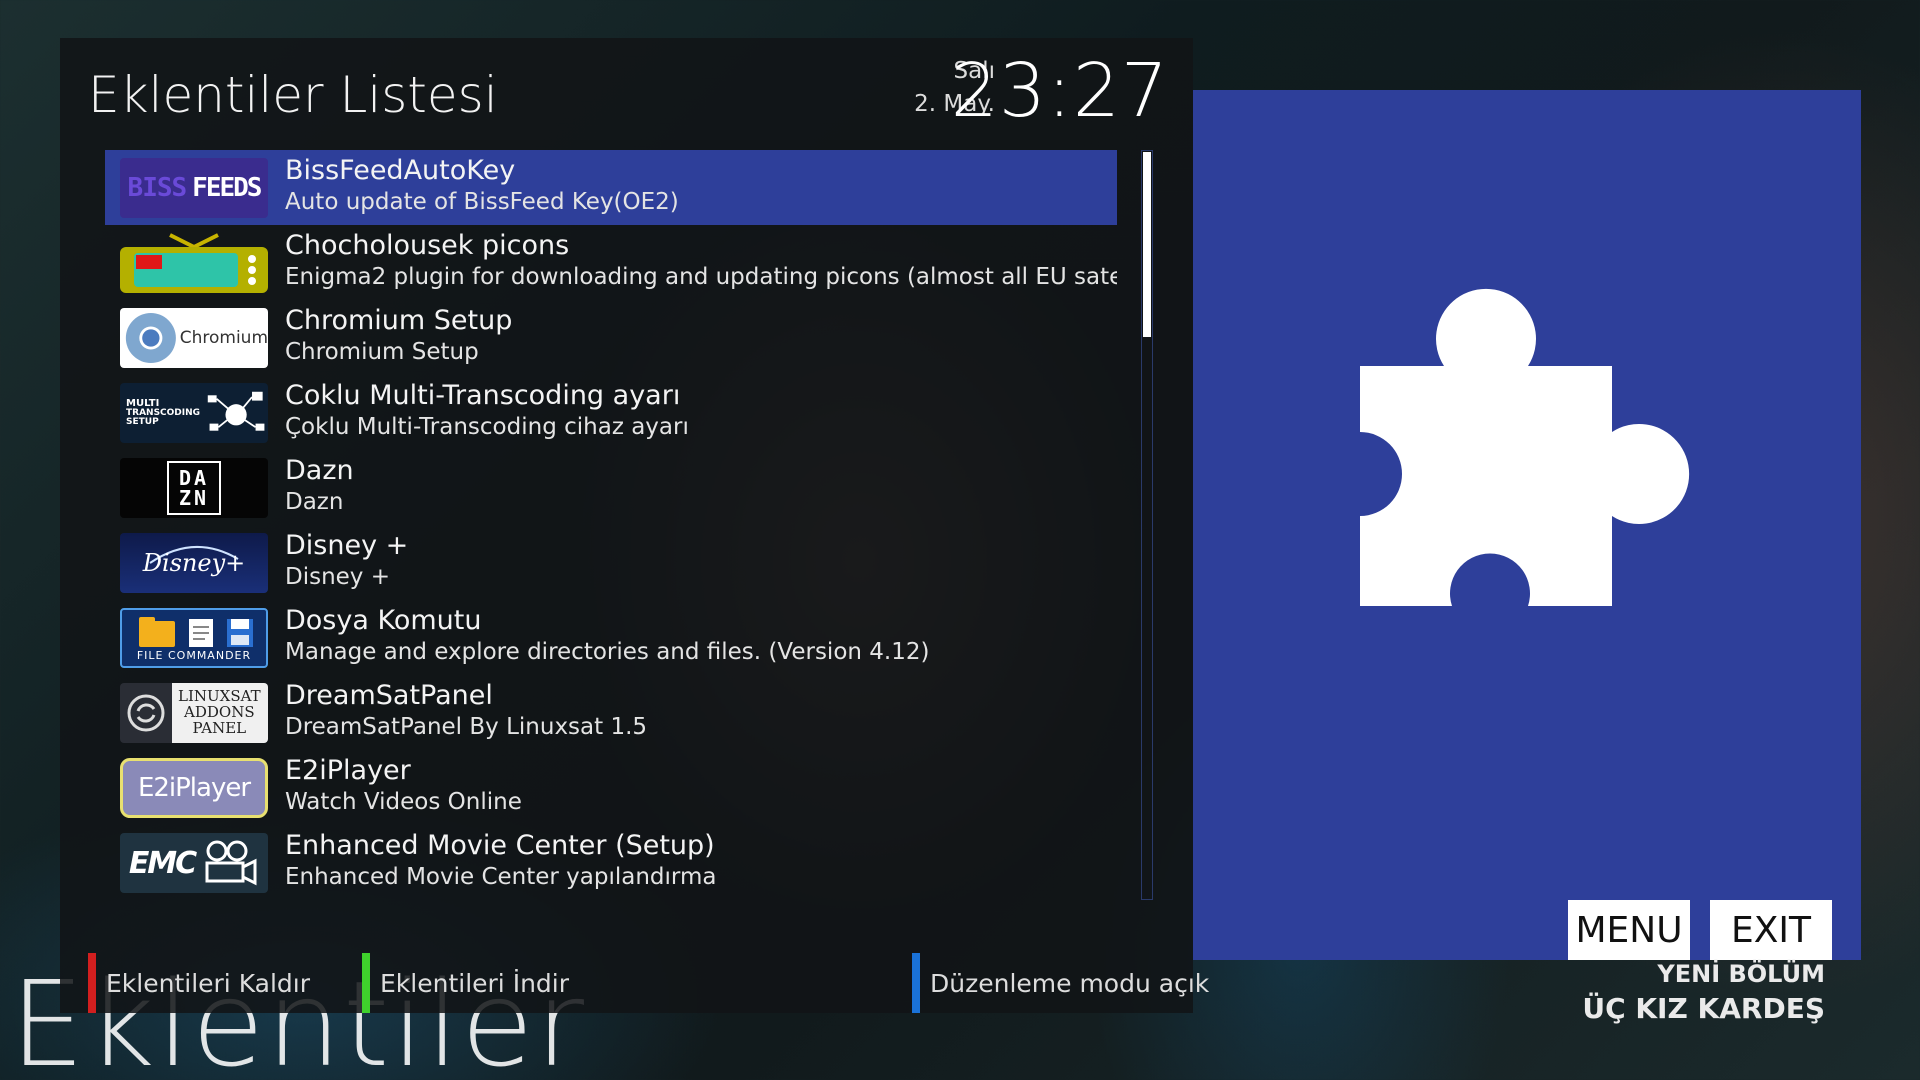  Describe the element at coordinates (1629, 930) in the screenshot. I see `menu-button: MENU` at that location.